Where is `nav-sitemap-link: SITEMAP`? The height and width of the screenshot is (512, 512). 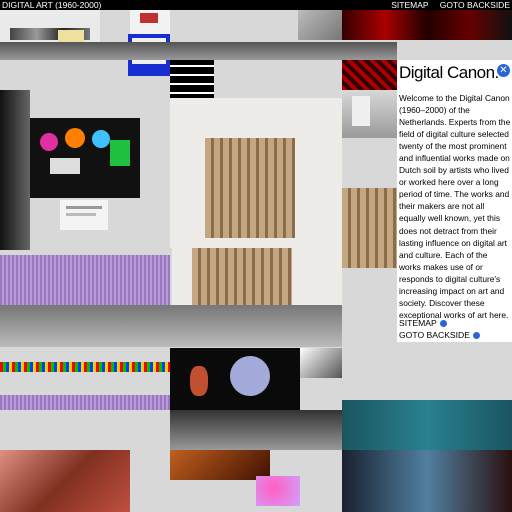 nav-sitemap-link: SITEMAP is located at coordinates (409, 5).